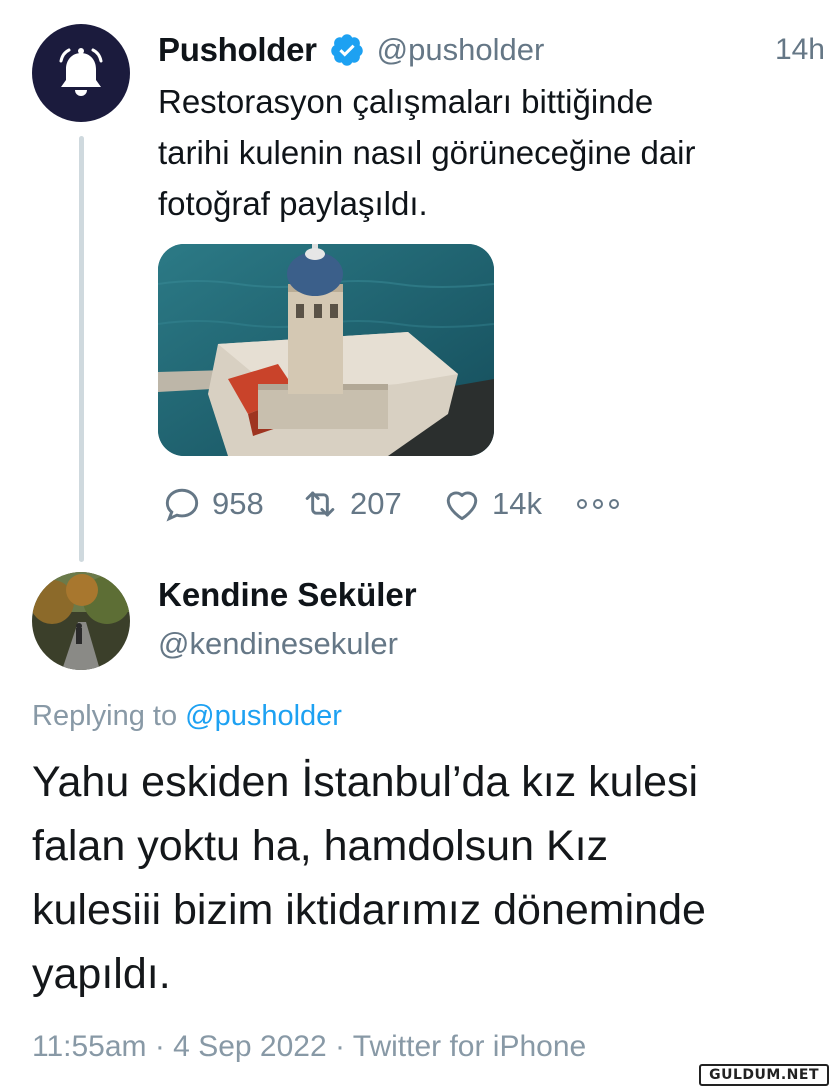 This screenshot has height=1090, width=833. Describe the element at coordinates (237, 50) in the screenshot. I see `quoted-display-name: Pusholder` at that location.